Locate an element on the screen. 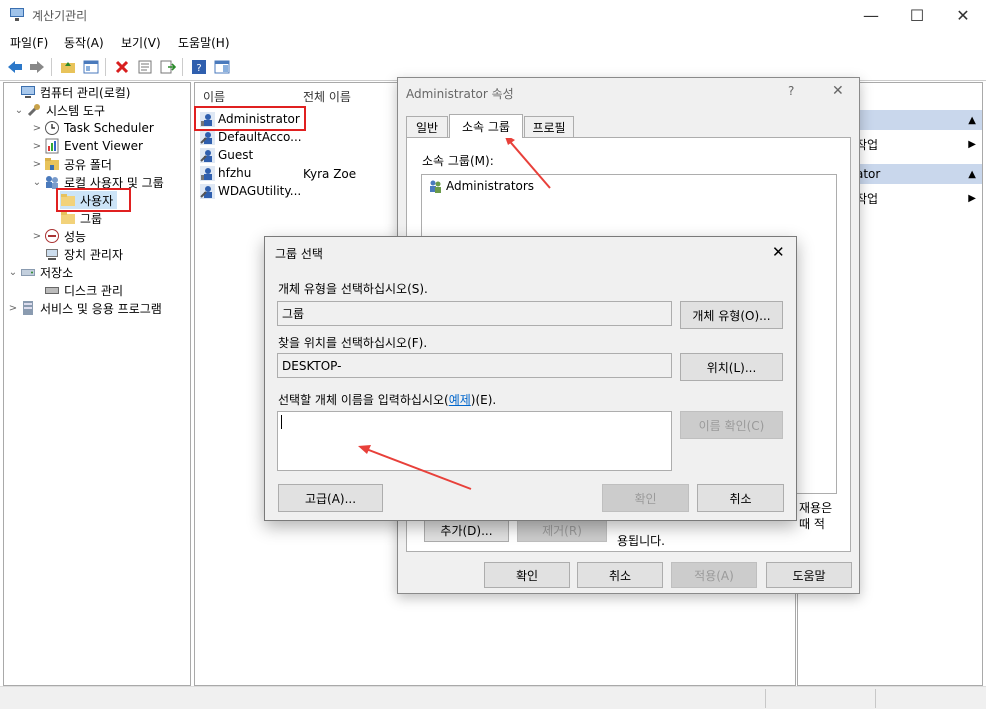 This screenshot has width=986, height=709. show-action-pane-icon is located at coordinates (222, 67).